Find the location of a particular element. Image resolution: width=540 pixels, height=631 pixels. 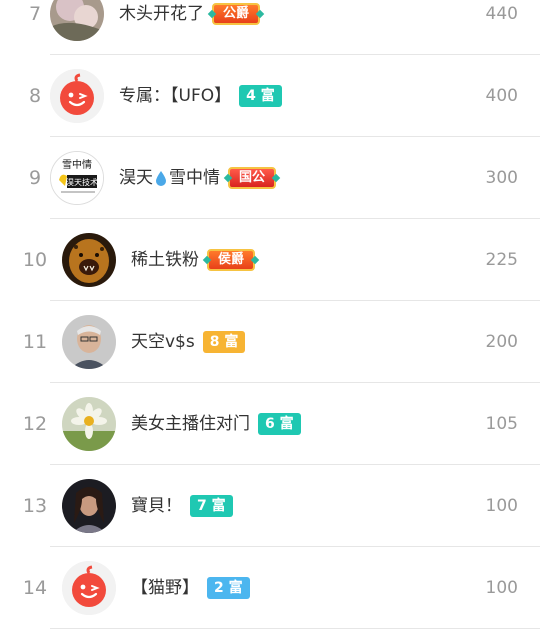

user-name: 寶貝！ 7 富 is located at coordinates (182, 506).